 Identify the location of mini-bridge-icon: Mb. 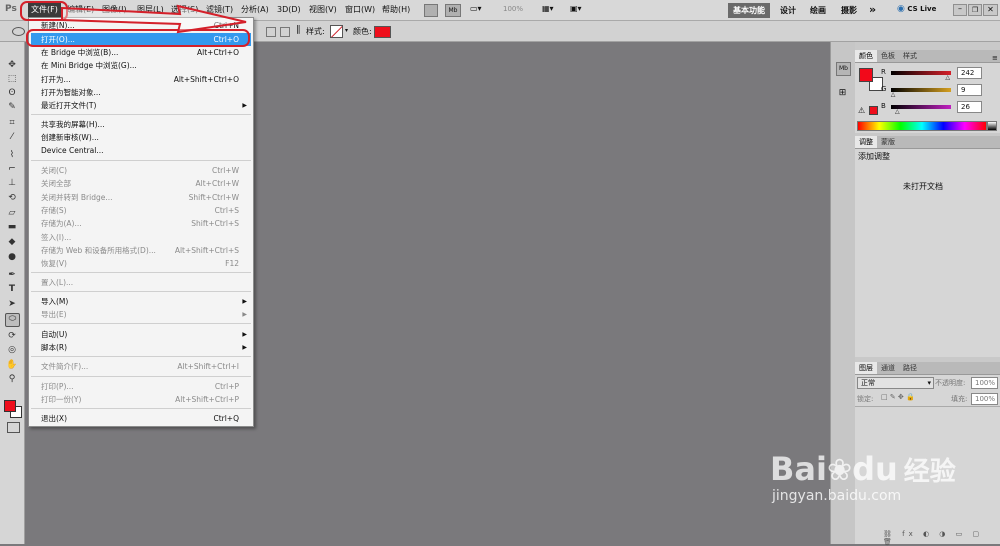
(453, 10).